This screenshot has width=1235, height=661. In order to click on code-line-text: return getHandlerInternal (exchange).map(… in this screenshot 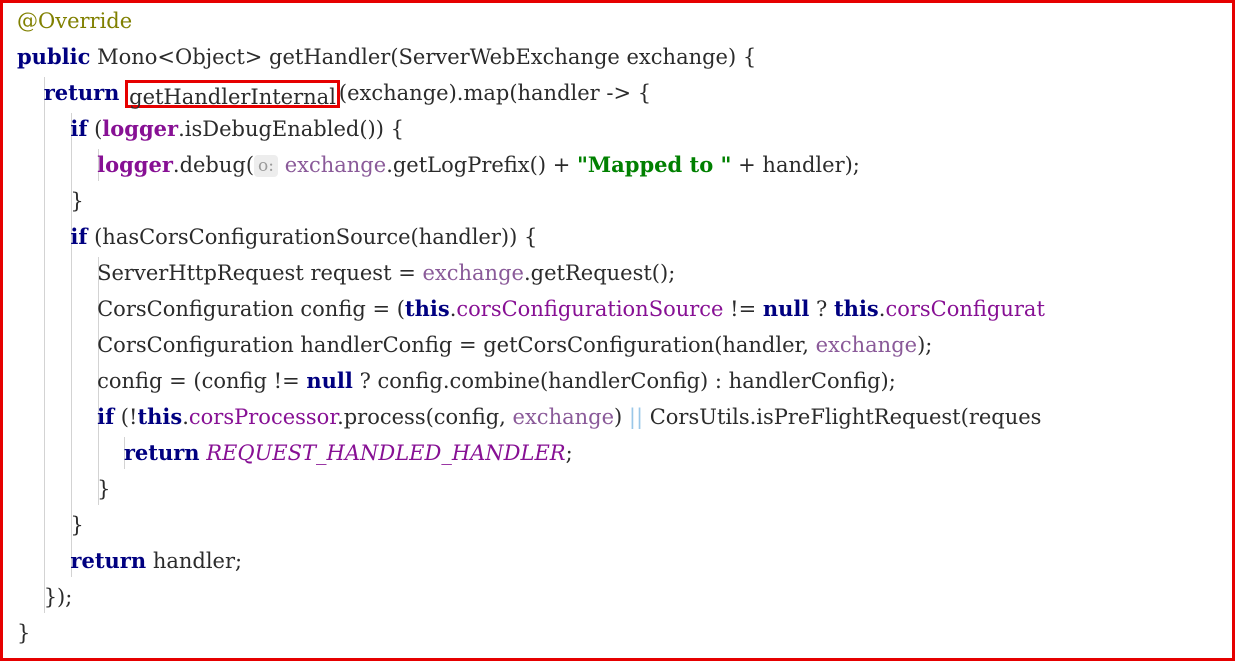, I will do `click(327, 93)`.